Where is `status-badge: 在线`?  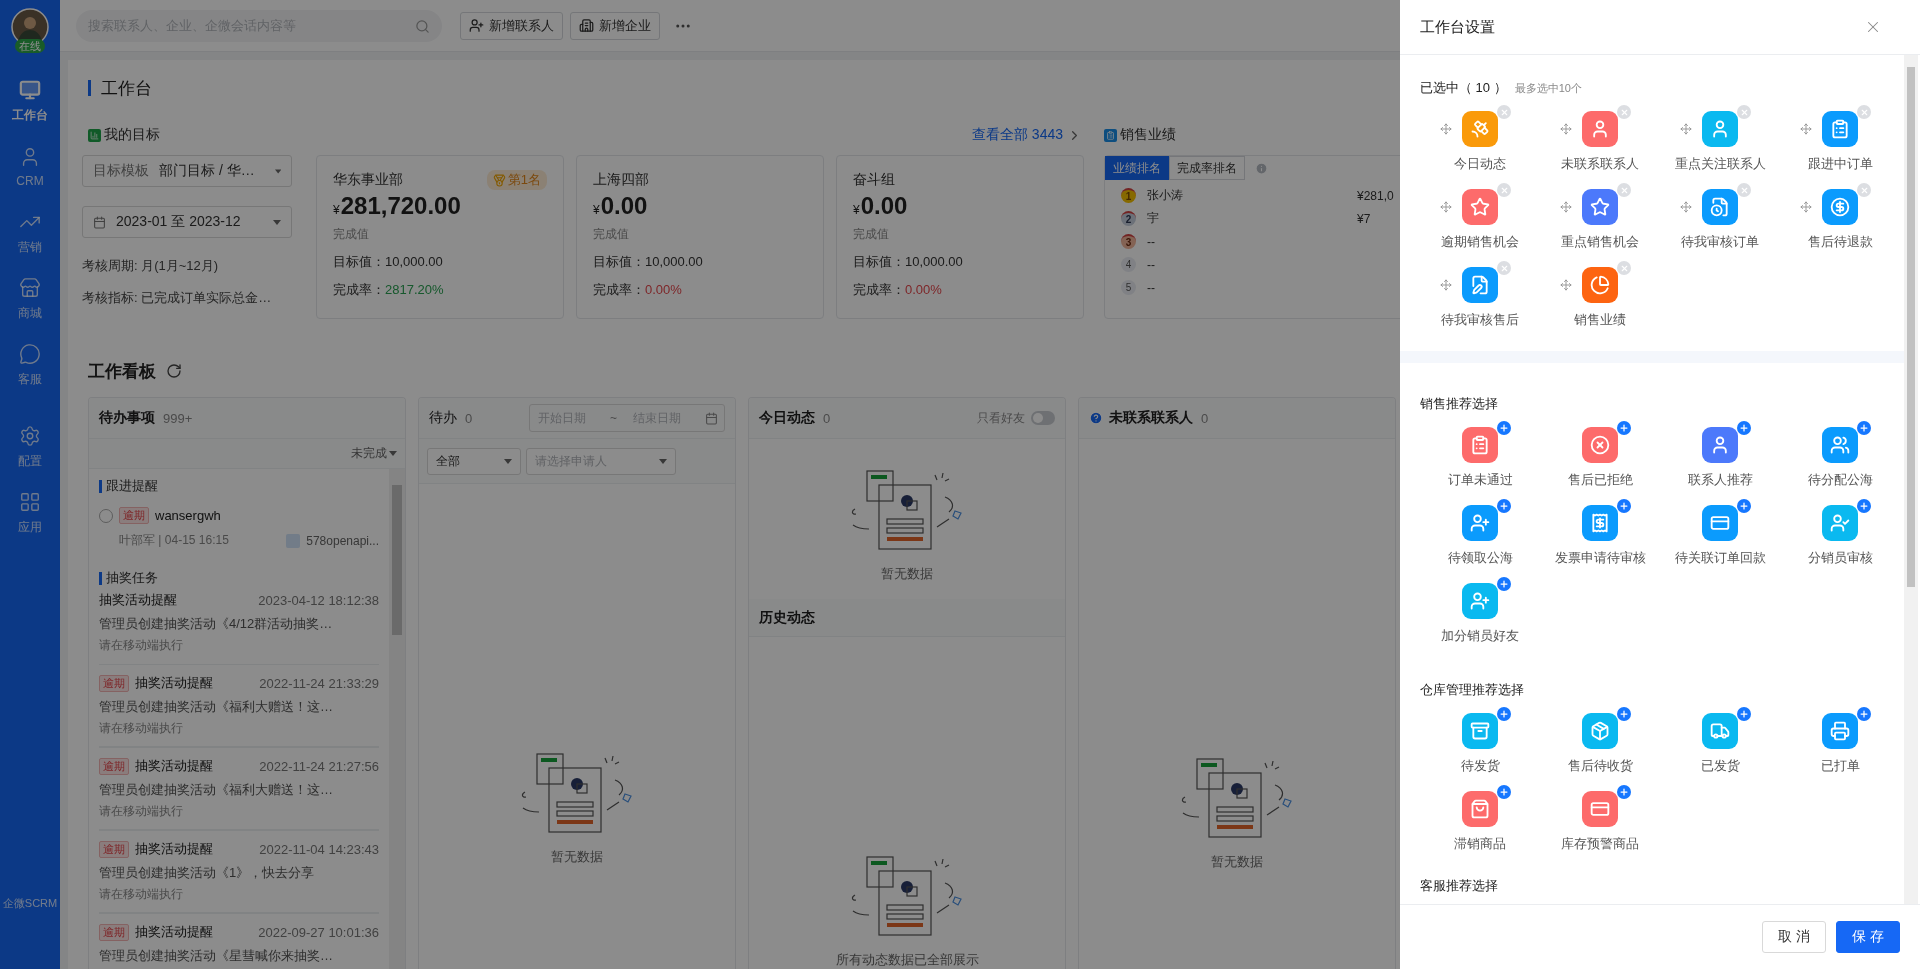
status-badge: 在线 is located at coordinates (30, 46).